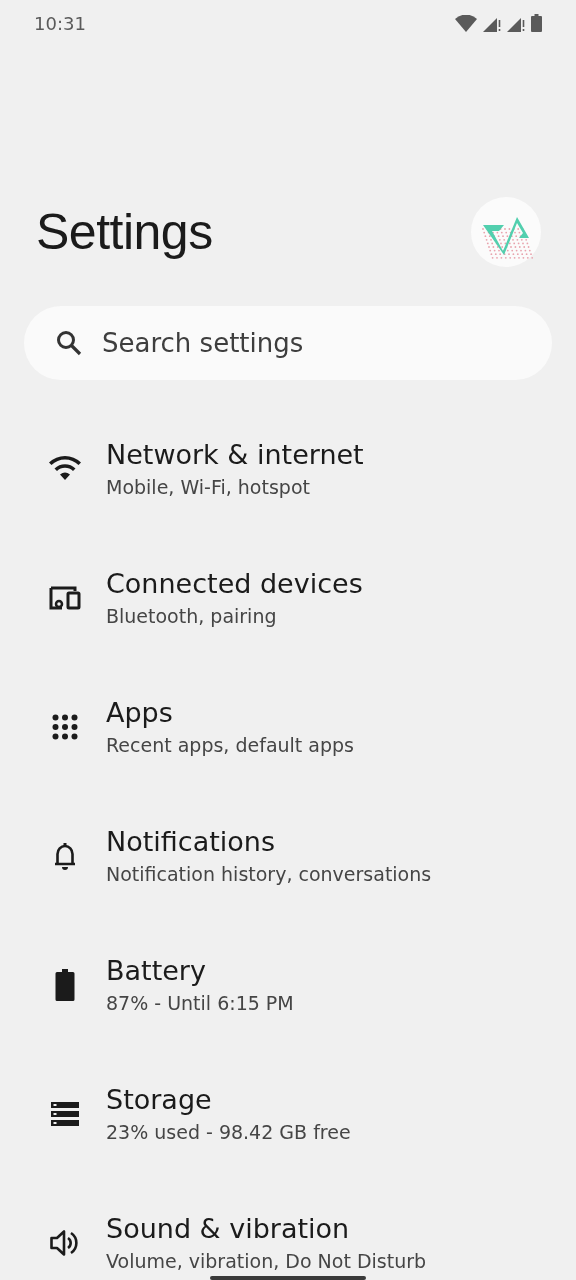  Describe the element at coordinates (140, 712) in the screenshot. I see `item-title: Apps` at that location.